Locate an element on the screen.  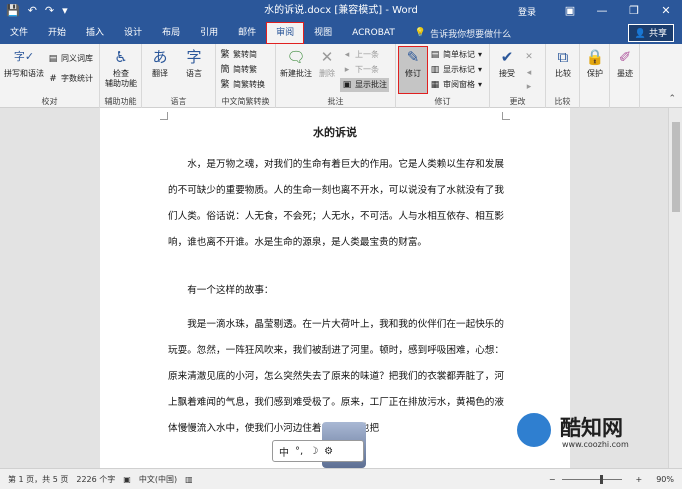
prev-icon: ◂ is located at coordinates (347, 55).